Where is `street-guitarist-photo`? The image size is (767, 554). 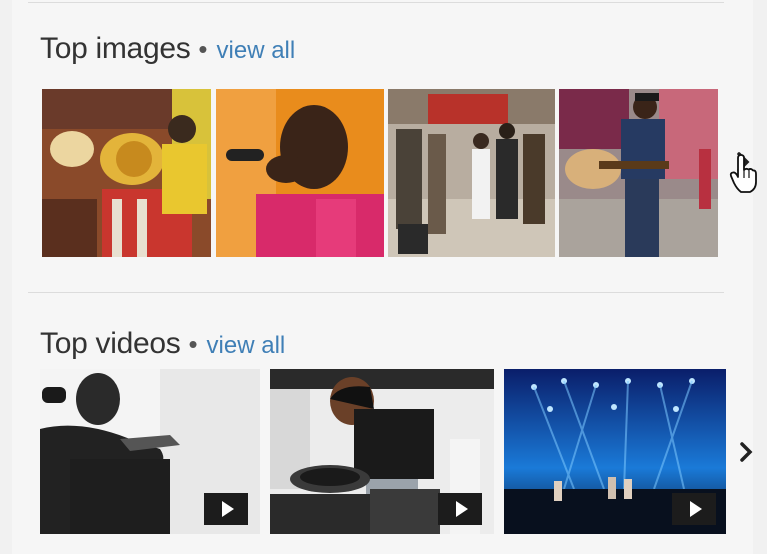
street-guitarist-photo is located at coordinates (638, 173).